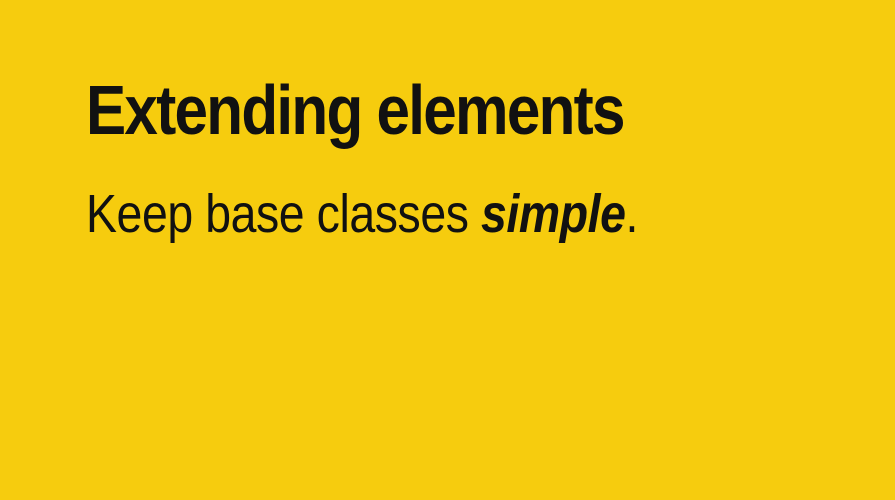 This screenshot has height=500, width=895. I want to click on slide-subtitle: Keep base classes simple., so click(362, 214).